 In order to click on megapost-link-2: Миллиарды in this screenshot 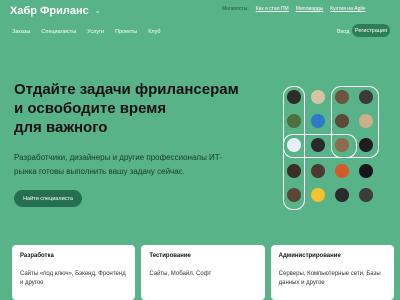, I will do `click(310, 9)`.